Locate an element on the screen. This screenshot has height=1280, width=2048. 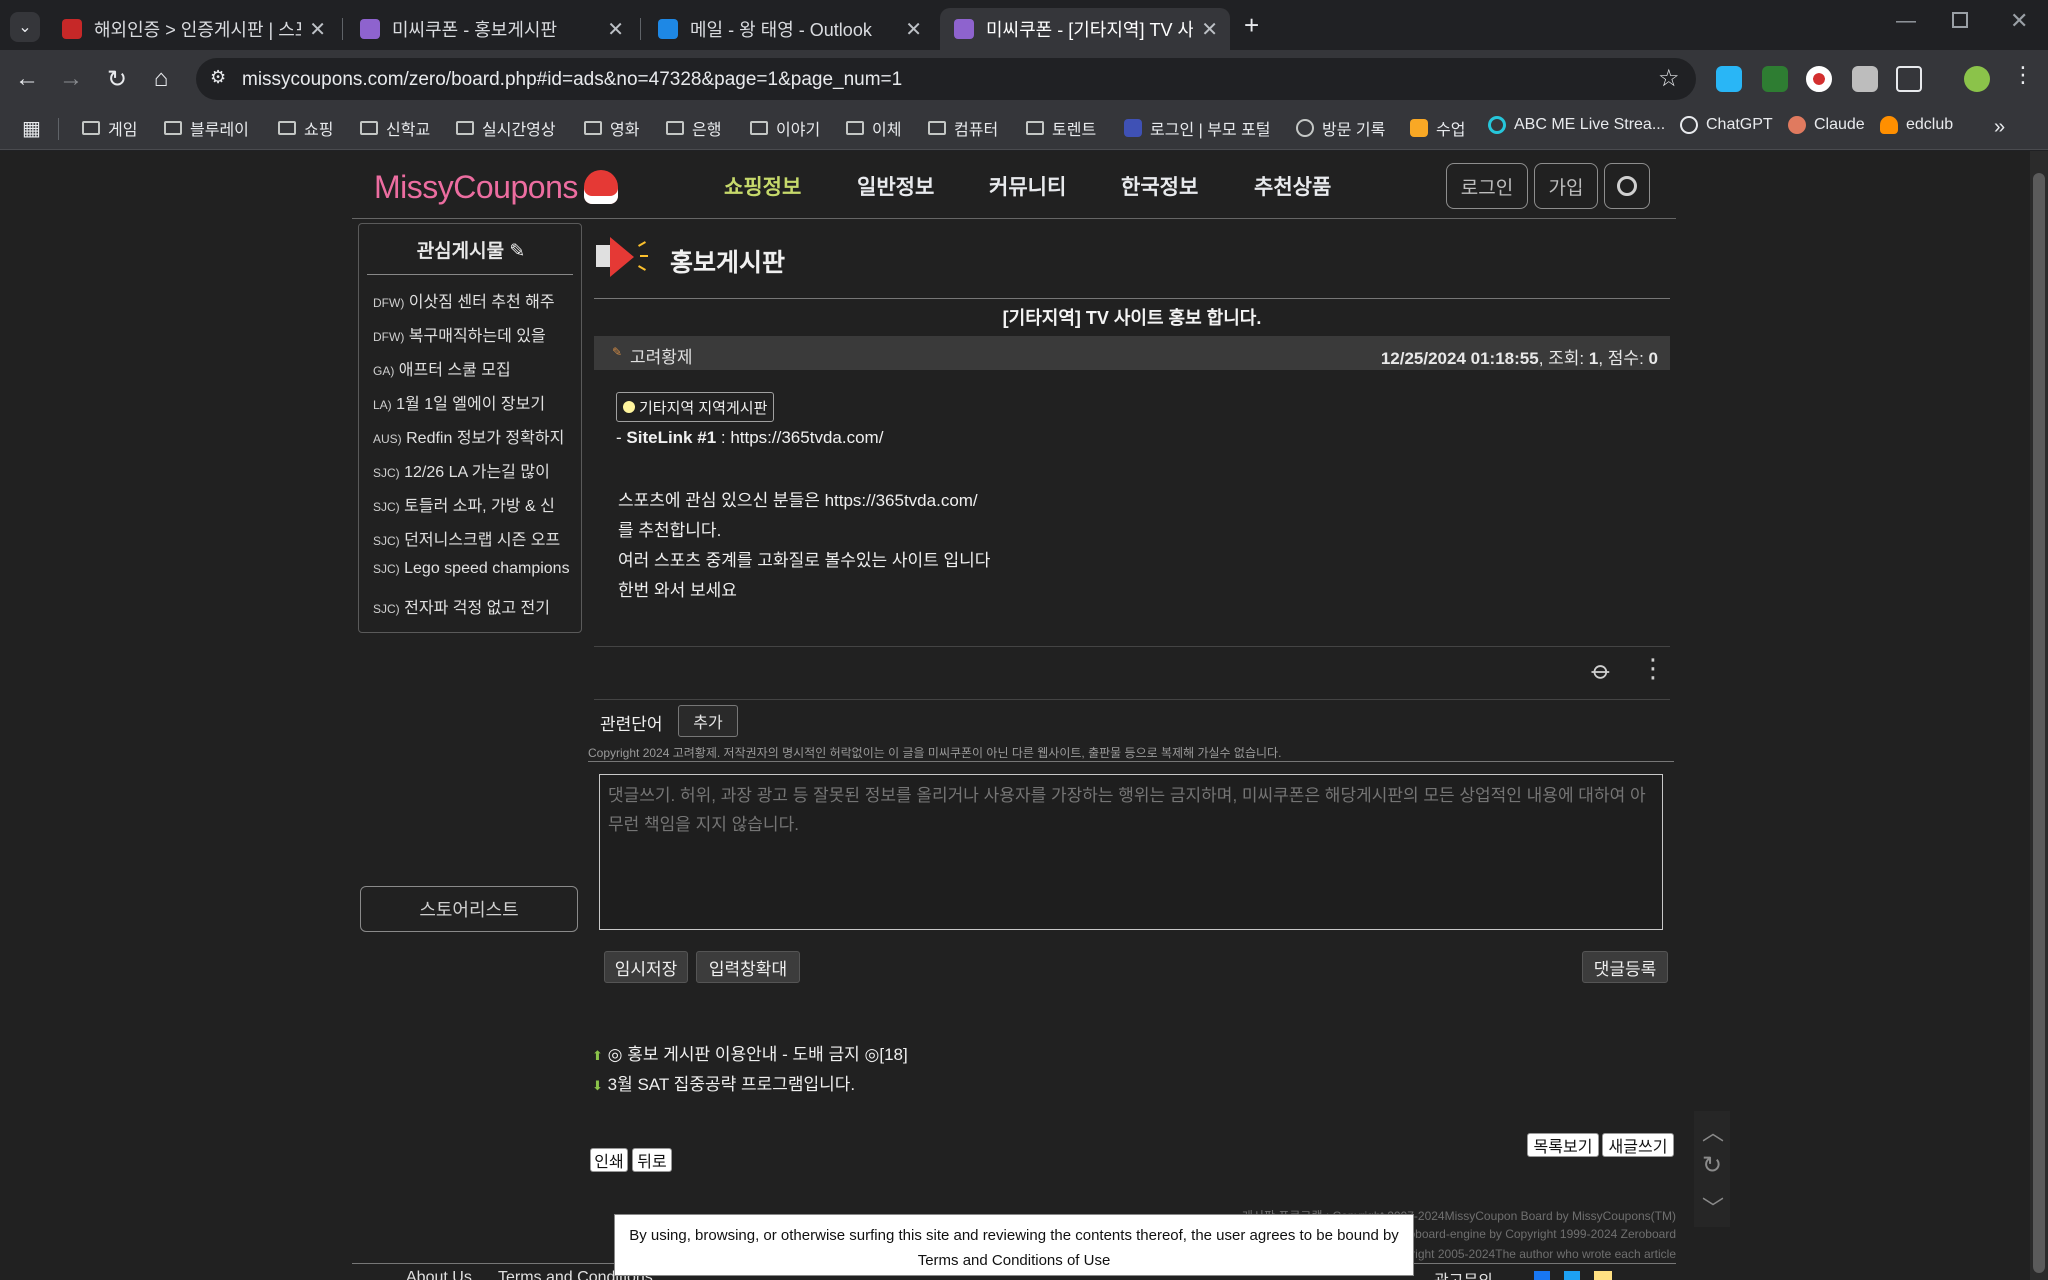
interest-post-item: SJC) Lego speed champions is located at coordinates (471, 573).